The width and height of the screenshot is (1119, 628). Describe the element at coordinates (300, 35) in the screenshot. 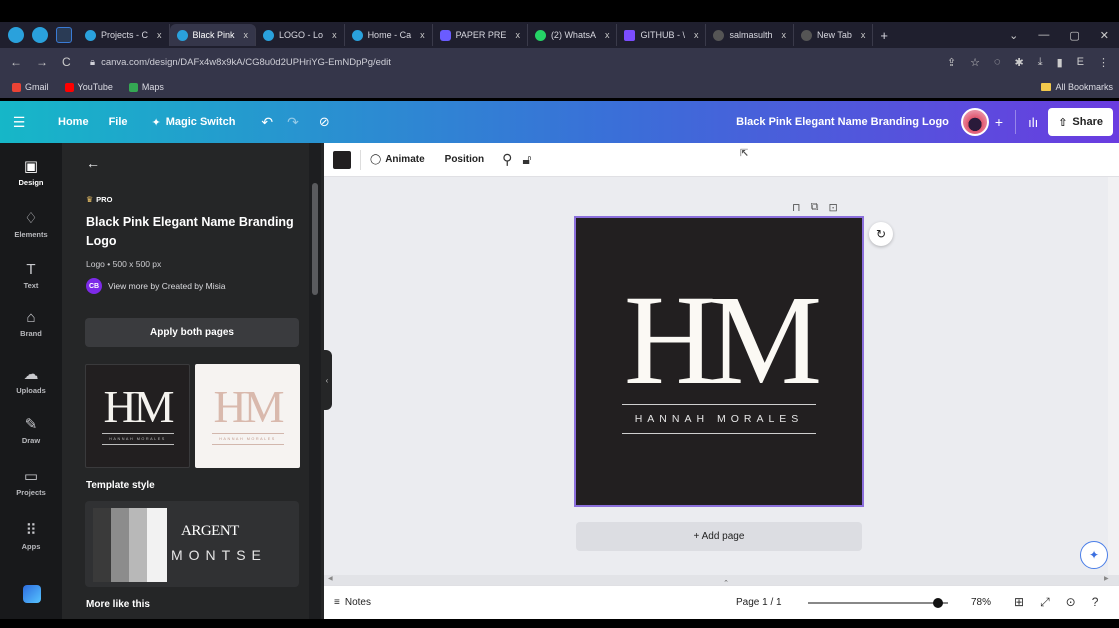

I see `browser-tab: LOGO - Lo x` at that location.